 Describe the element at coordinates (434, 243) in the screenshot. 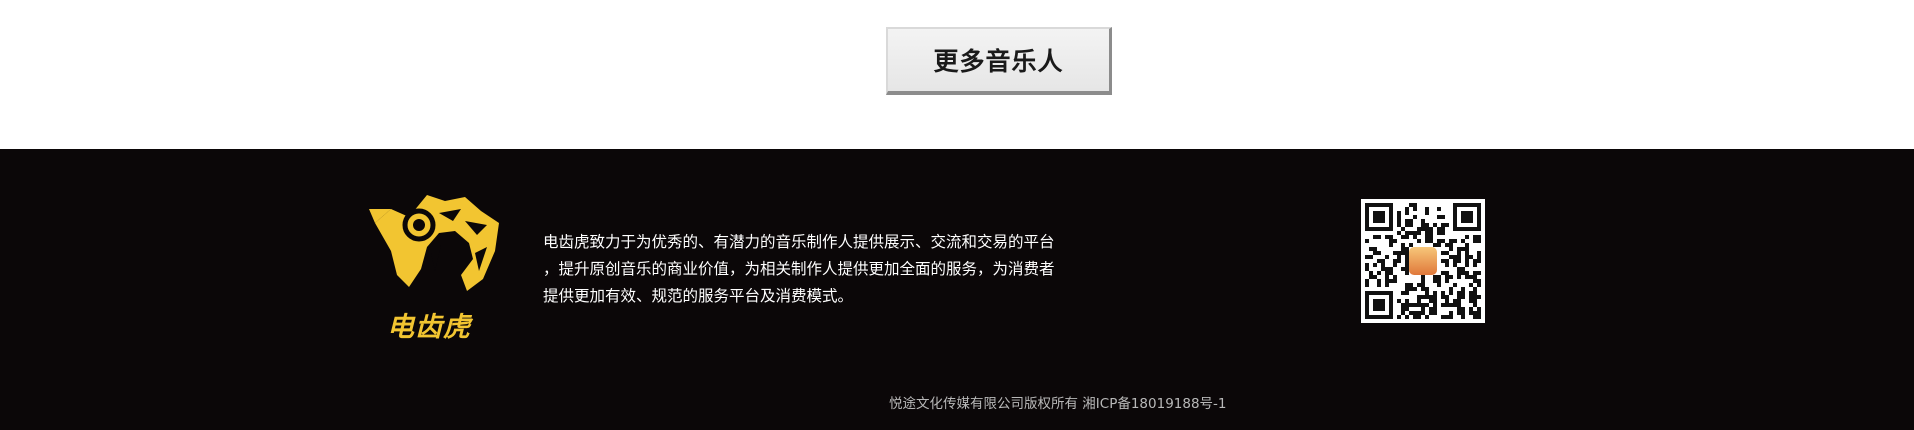

I see `tiger-headphones-icon` at that location.